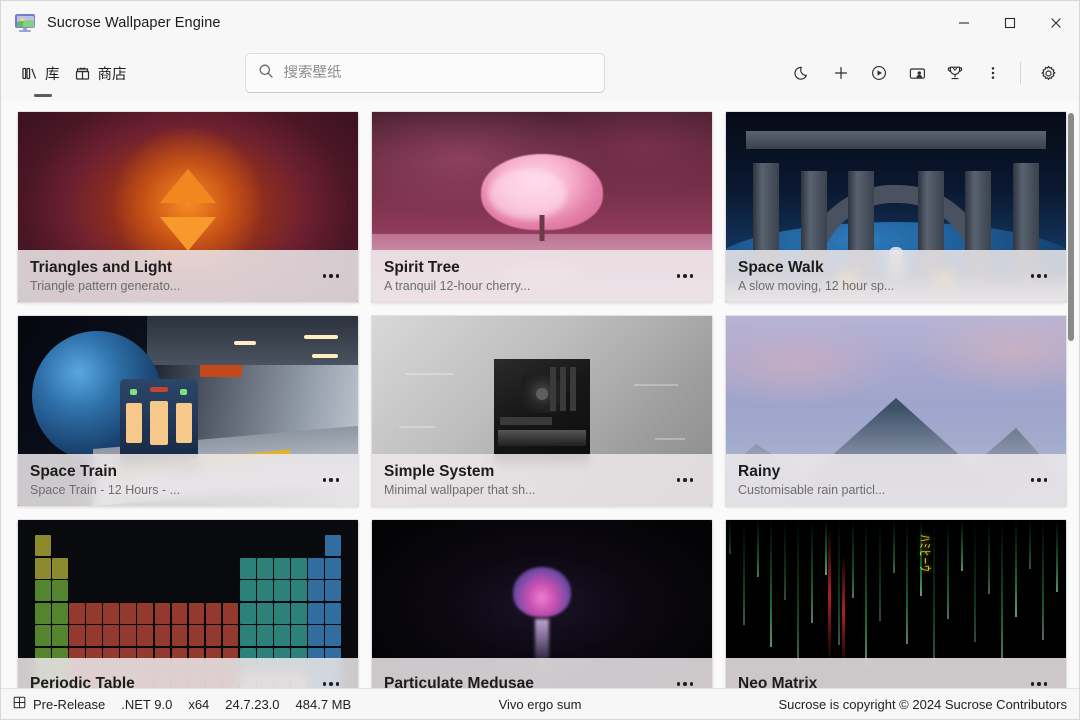  What do you see at coordinates (188, 673) in the screenshot?
I see `card-footer: Periodic Table` at bounding box center [188, 673].